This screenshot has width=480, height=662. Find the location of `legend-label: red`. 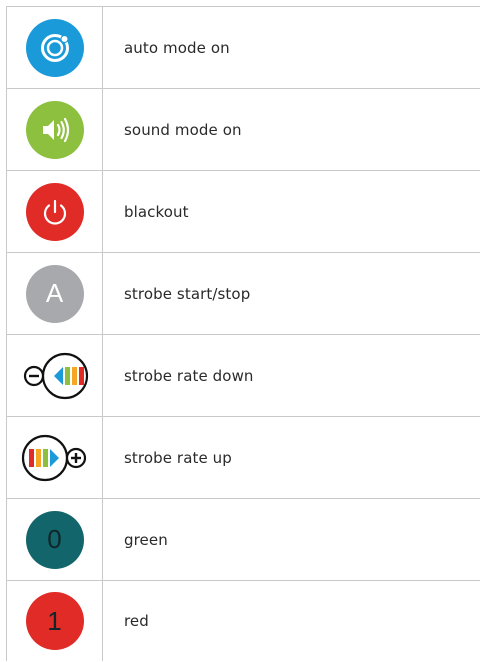

legend-label: red is located at coordinates (136, 621).